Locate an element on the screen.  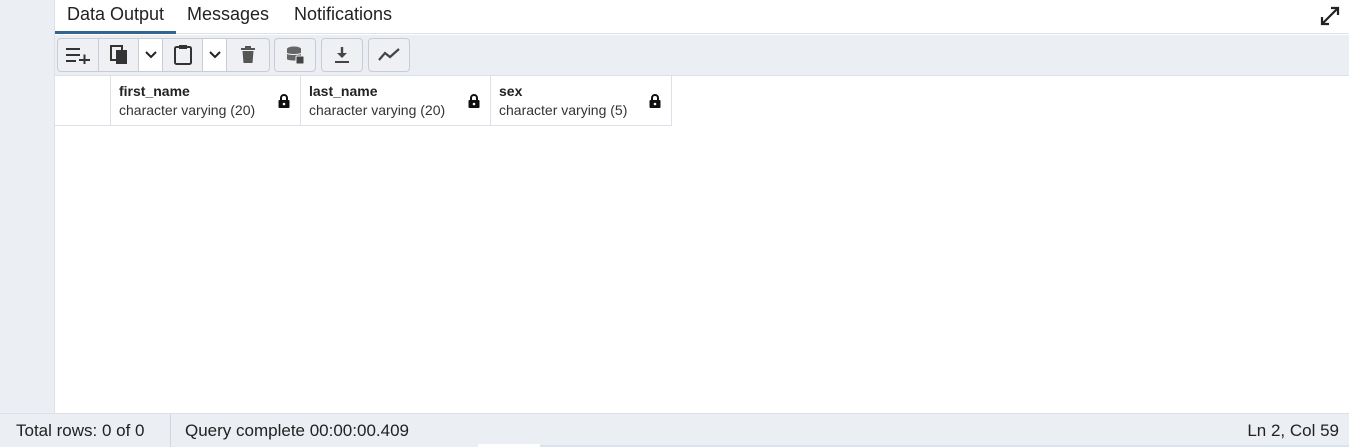
column-name: sex is located at coordinates (511, 91).